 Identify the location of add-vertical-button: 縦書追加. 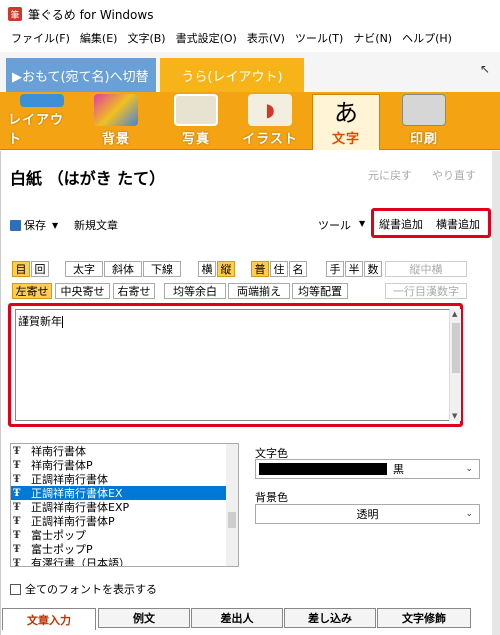
(401, 224).